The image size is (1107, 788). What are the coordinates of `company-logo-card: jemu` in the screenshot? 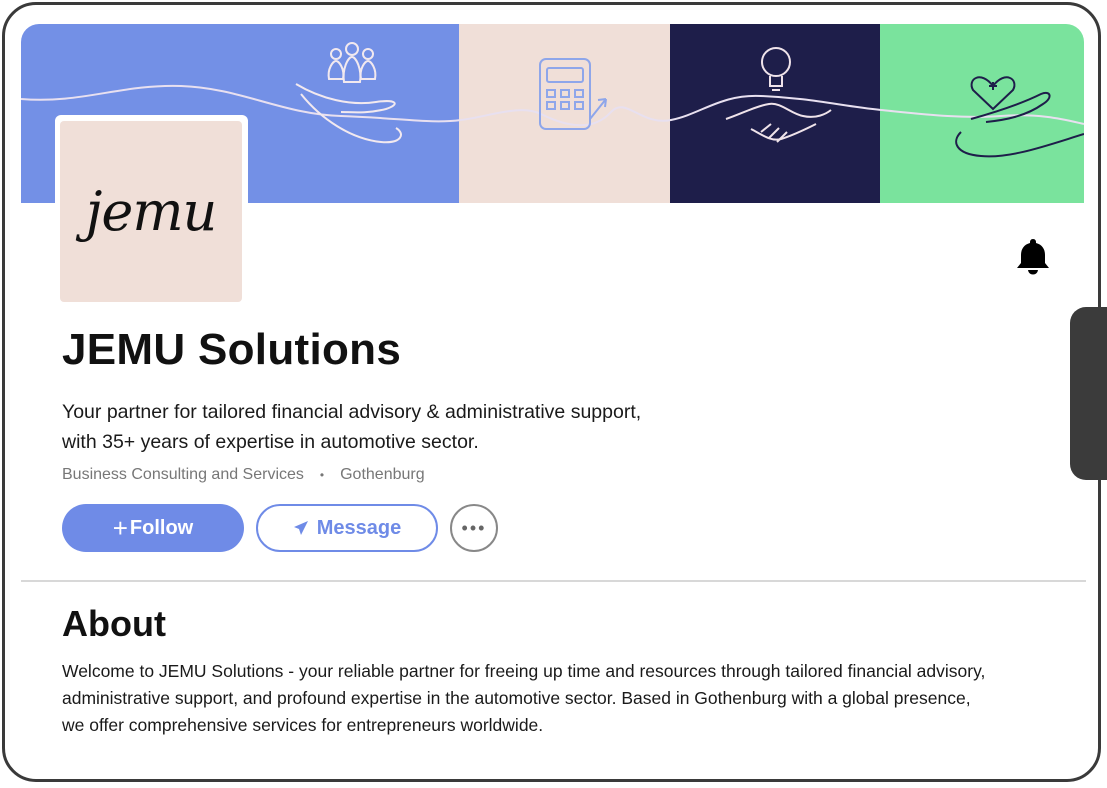 It's located at (151, 211).